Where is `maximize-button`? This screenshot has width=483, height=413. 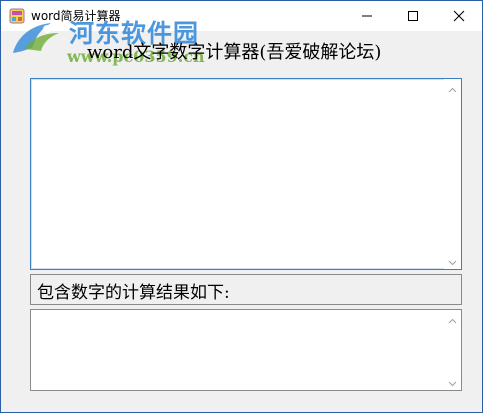 maximize-button is located at coordinates (413, 16).